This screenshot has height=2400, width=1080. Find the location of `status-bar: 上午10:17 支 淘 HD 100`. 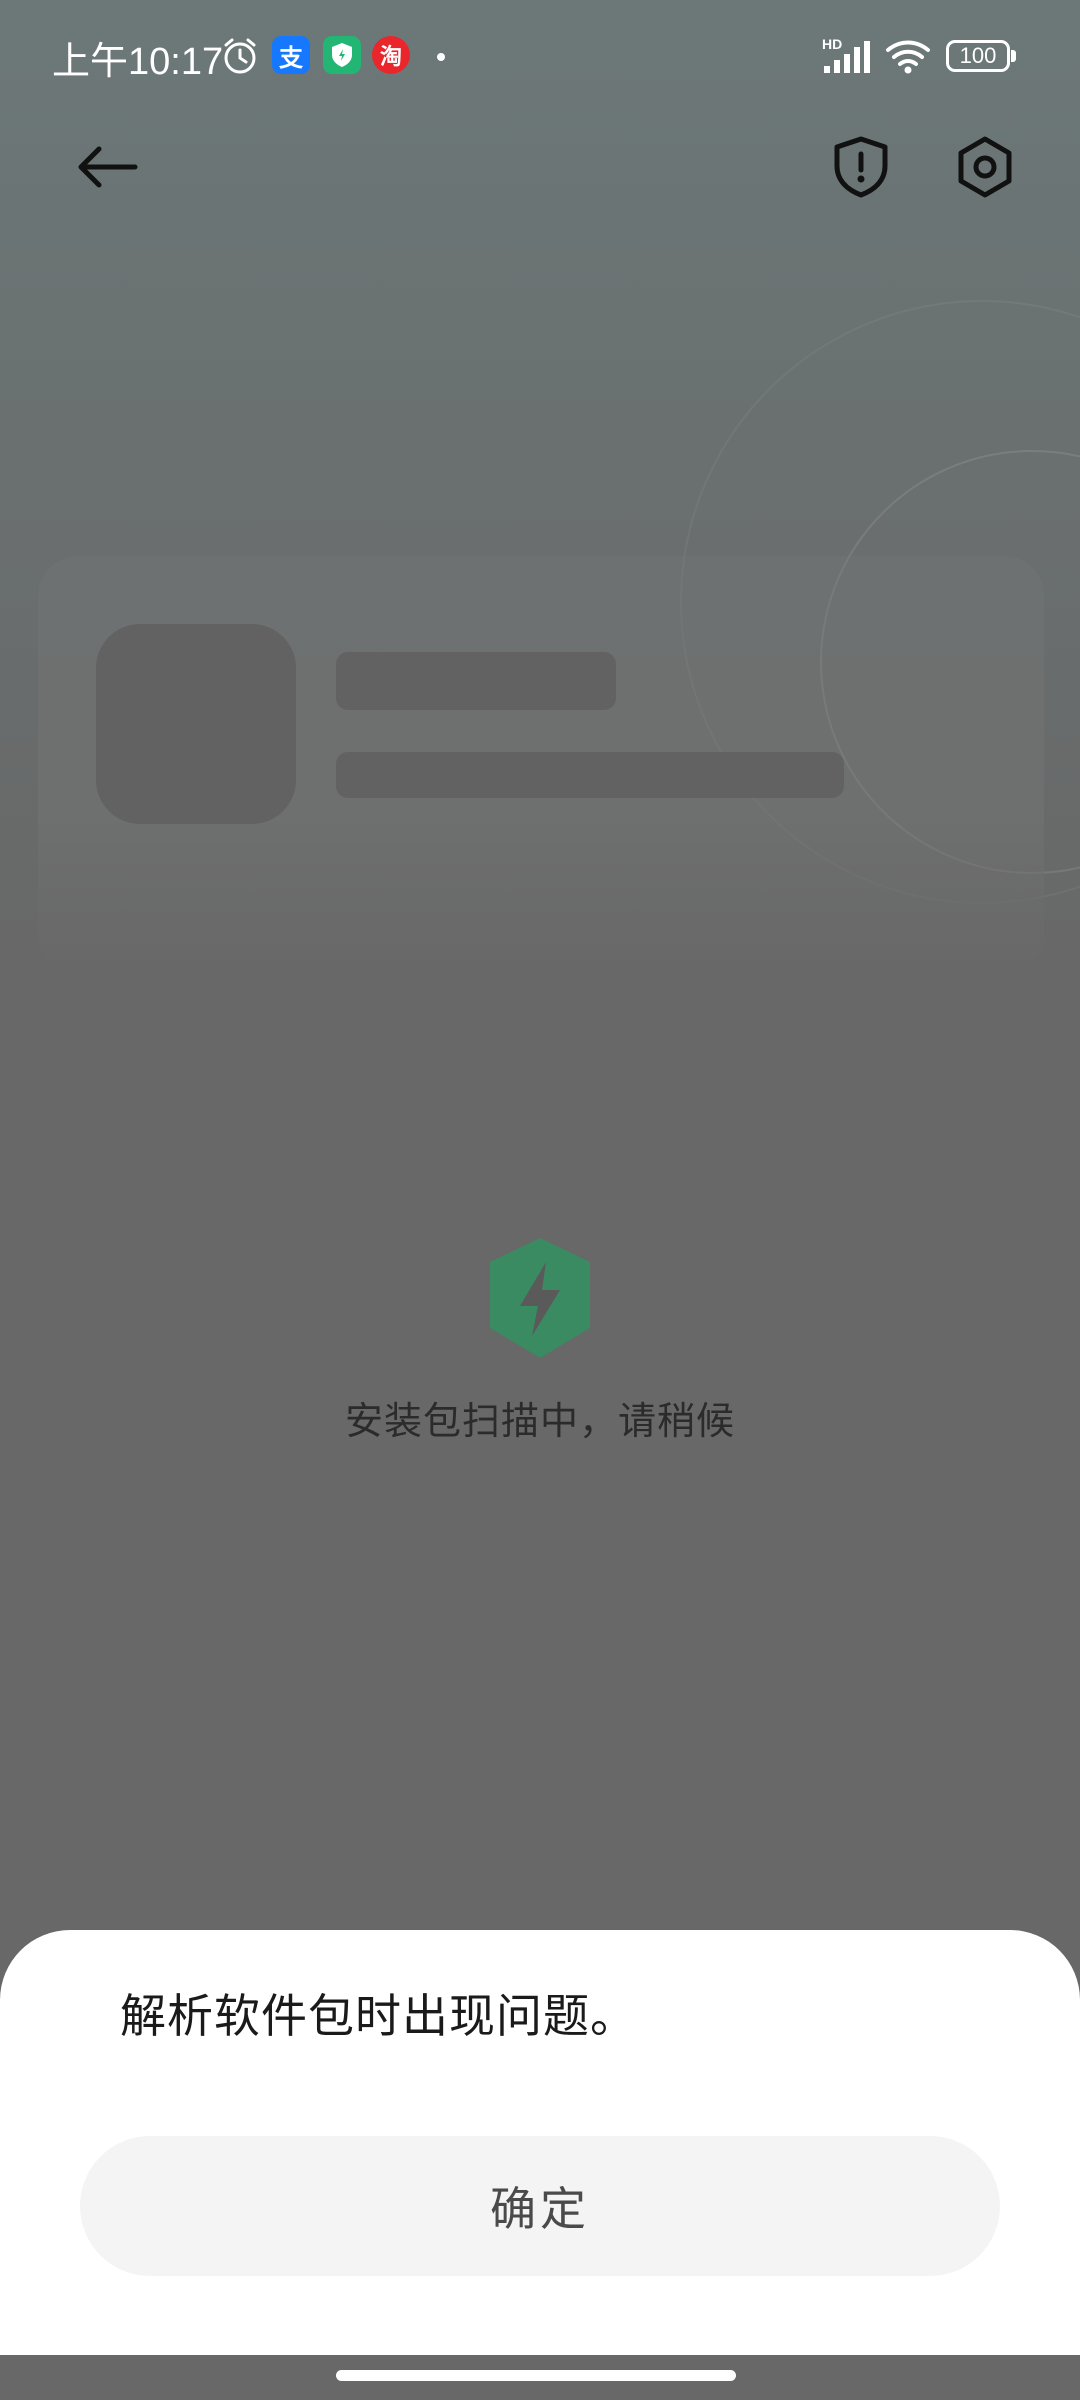

status-bar: 上午10:17 支 淘 HD 100 is located at coordinates (540, 56).